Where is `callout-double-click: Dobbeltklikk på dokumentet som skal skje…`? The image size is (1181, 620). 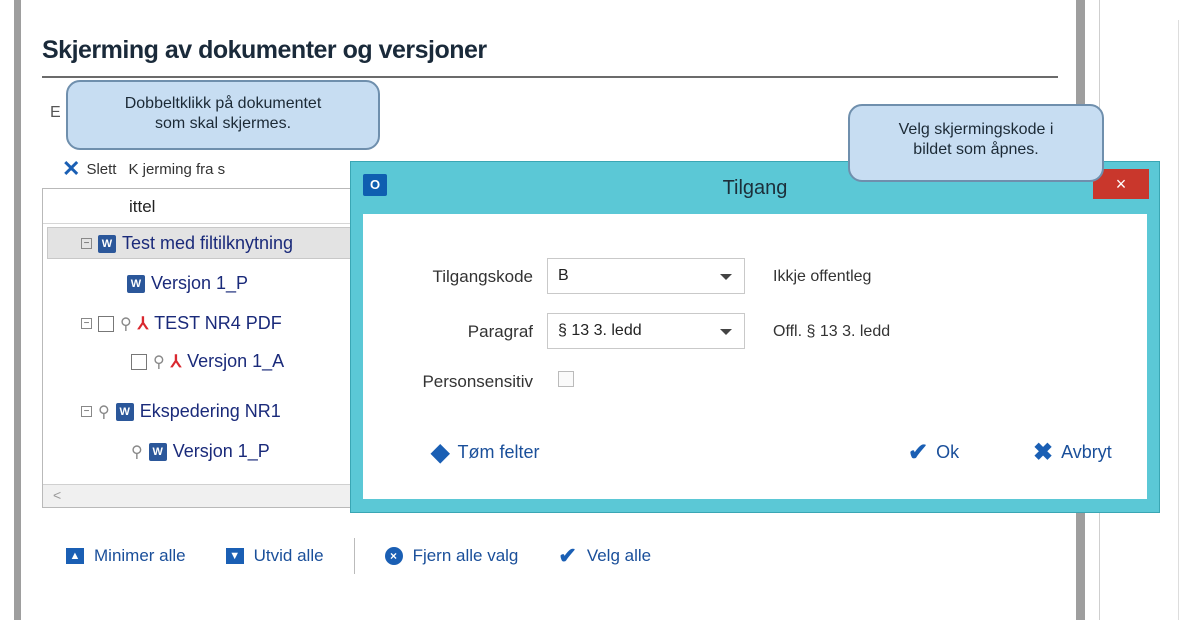
callout-double-click: Dobbeltklikk på dokumentet som skal skje… is located at coordinates (223, 169).